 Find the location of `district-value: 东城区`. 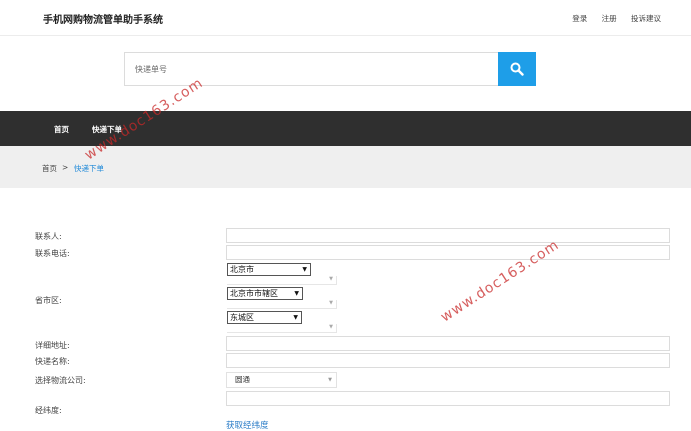

district-value: 东城区 is located at coordinates (242, 317).